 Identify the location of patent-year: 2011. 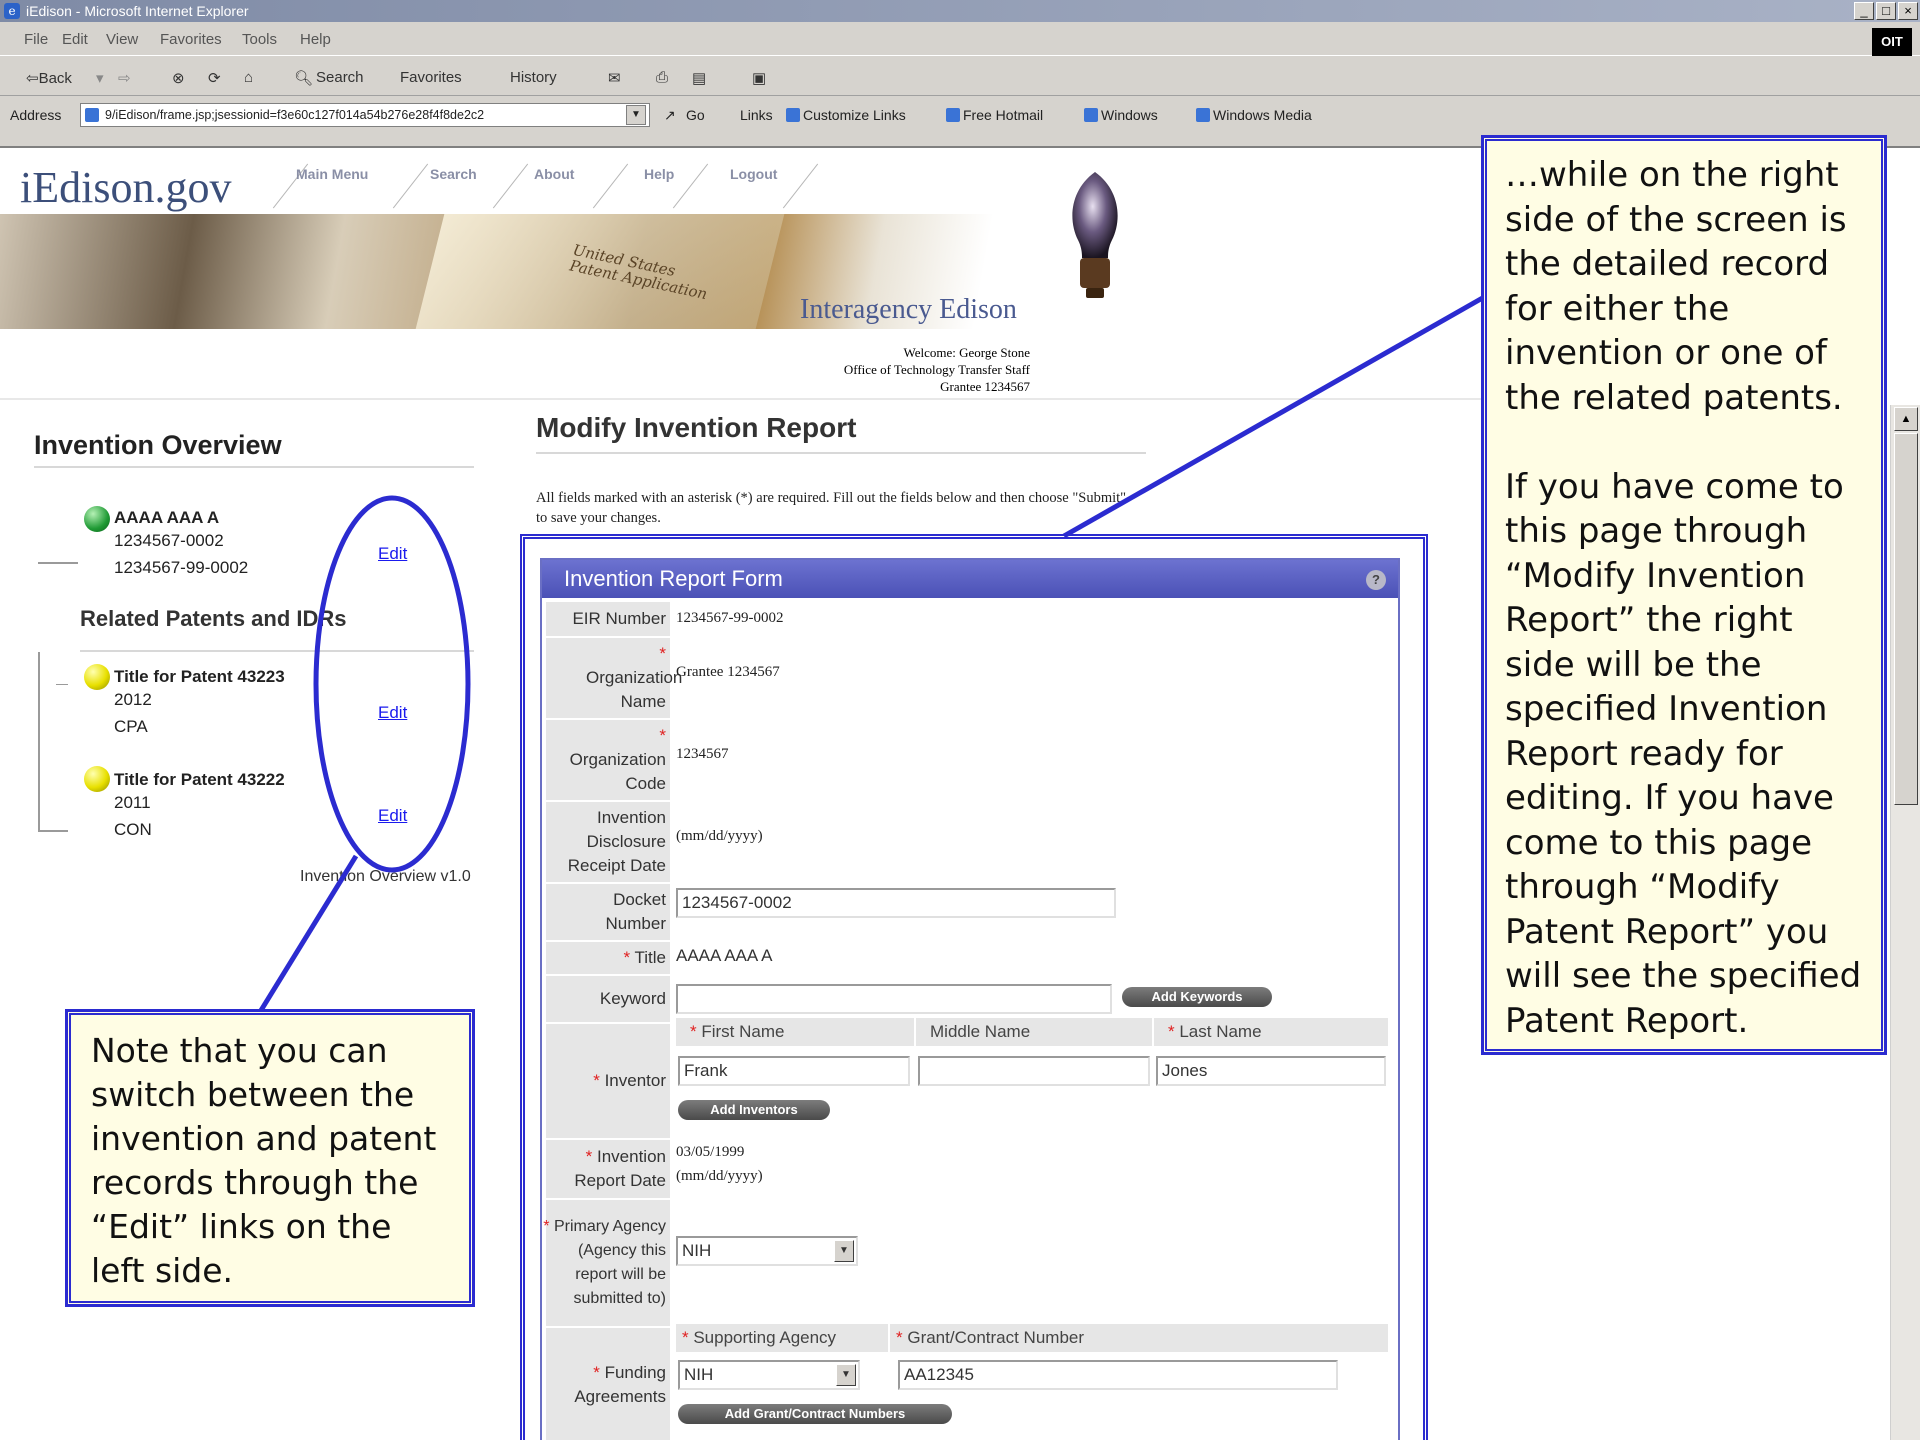
(132, 802).